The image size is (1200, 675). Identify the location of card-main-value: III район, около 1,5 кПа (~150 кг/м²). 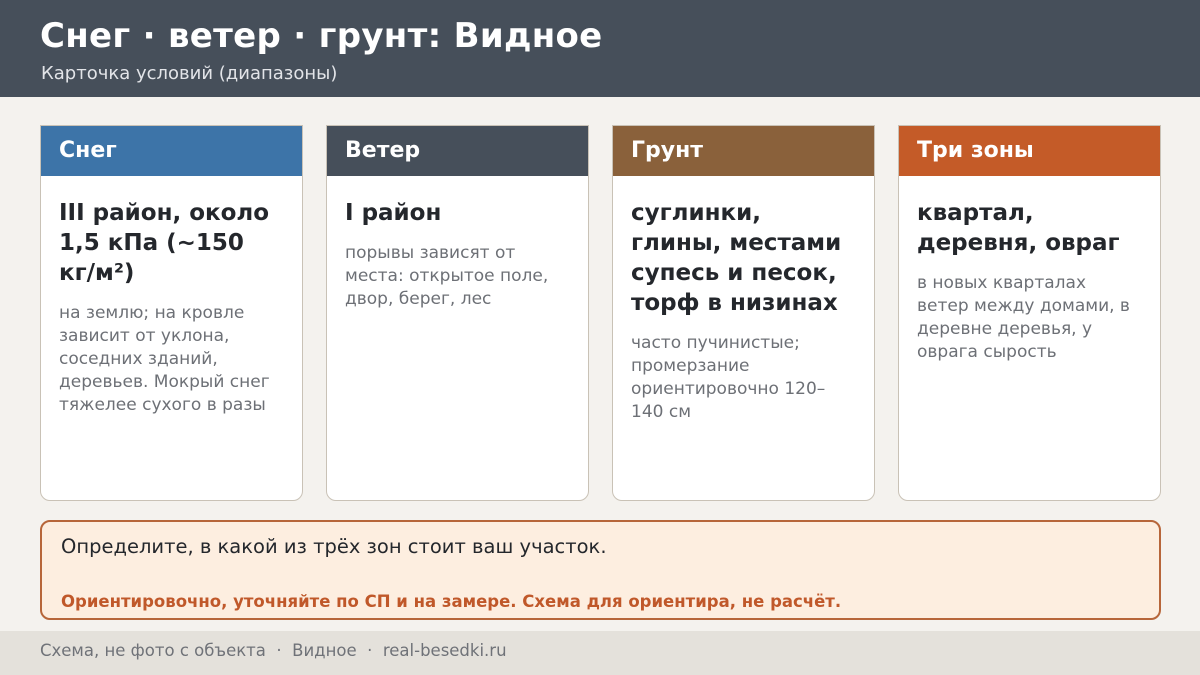
(164, 243).